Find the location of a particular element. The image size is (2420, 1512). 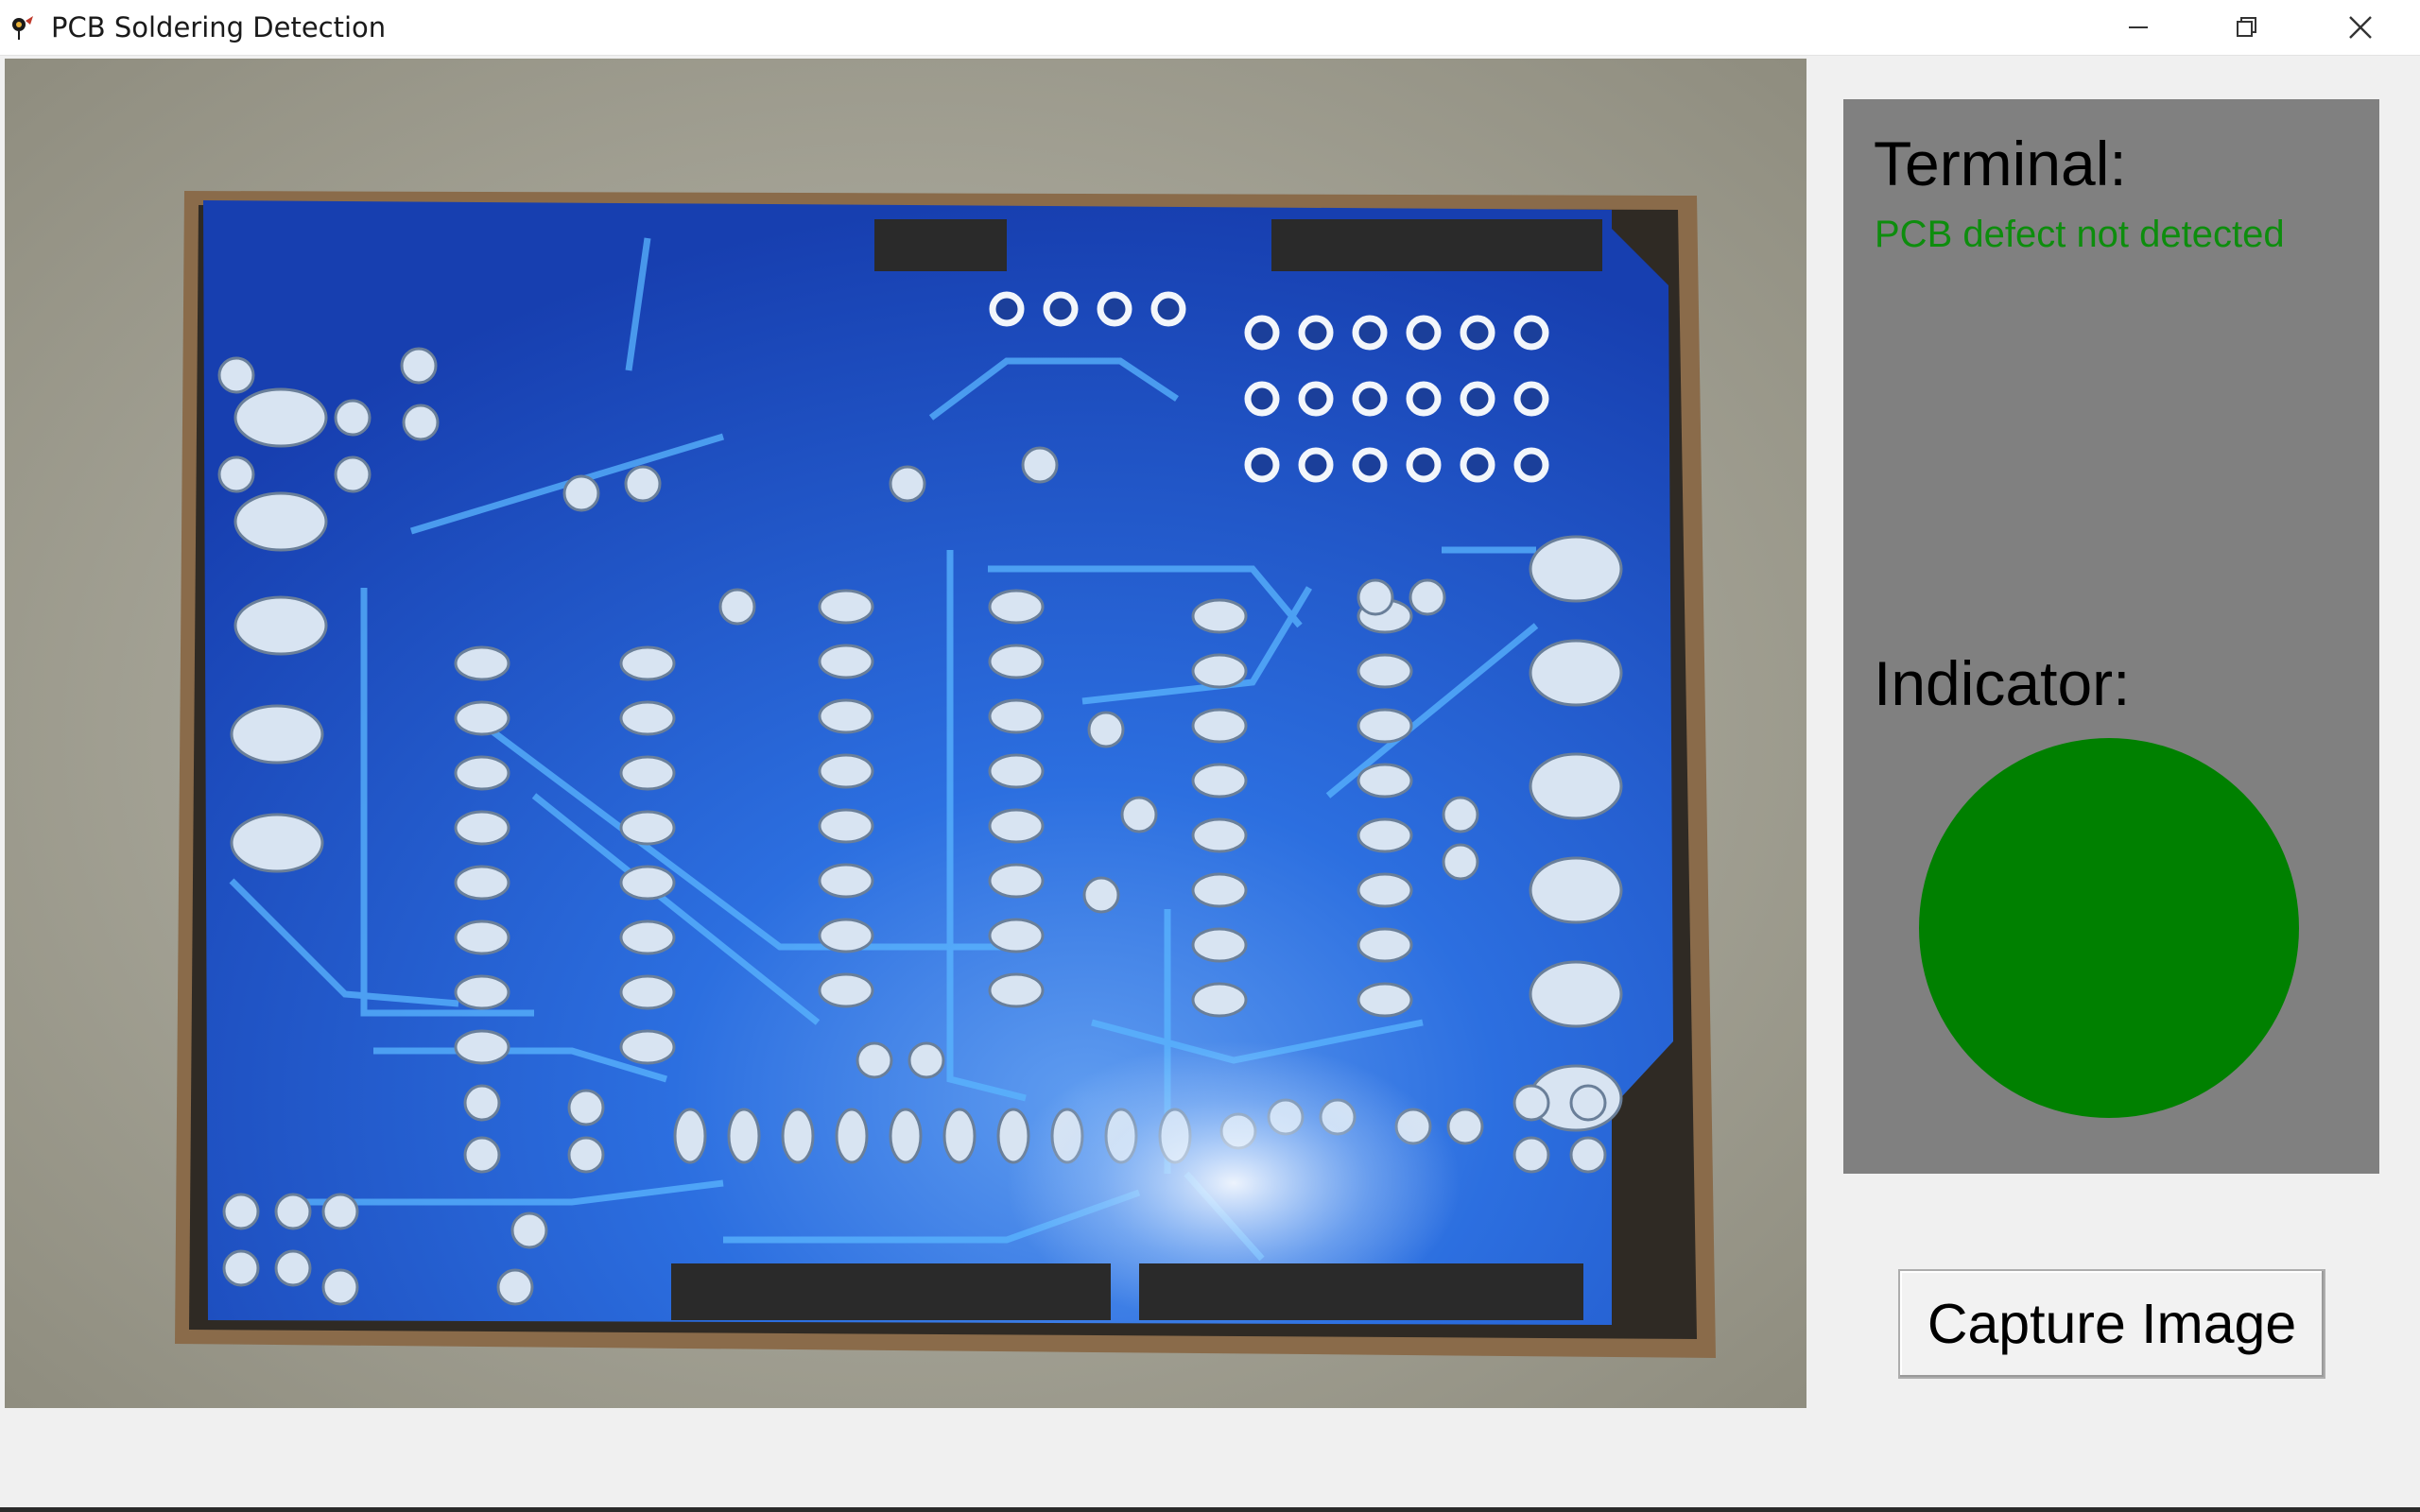

restore-button is located at coordinates (2246, 27).